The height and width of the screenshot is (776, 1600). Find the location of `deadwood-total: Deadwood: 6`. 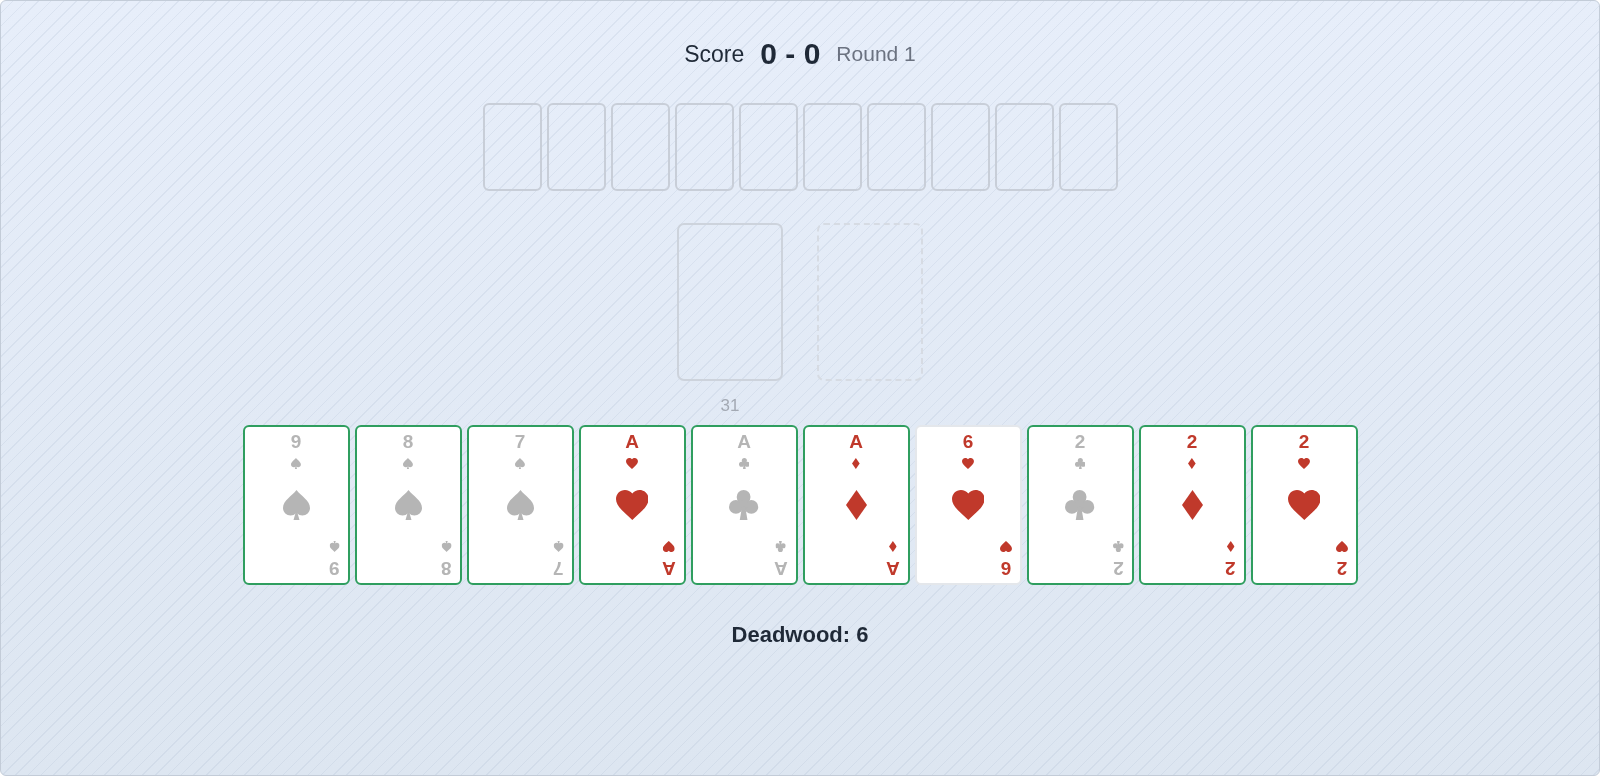

deadwood-total: Deadwood: 6 is located at coordinates (800, 635).